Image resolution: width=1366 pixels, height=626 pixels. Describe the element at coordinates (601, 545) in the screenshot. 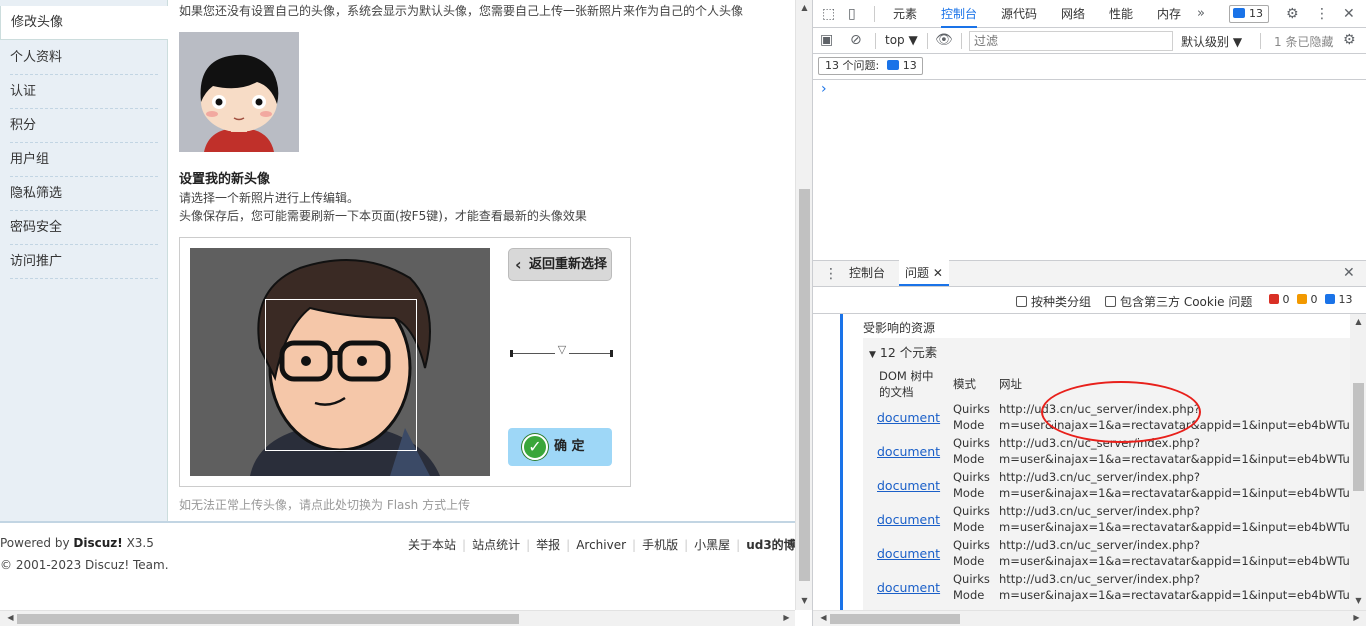

I see `footer-link-archiver: Archiver` at that location.